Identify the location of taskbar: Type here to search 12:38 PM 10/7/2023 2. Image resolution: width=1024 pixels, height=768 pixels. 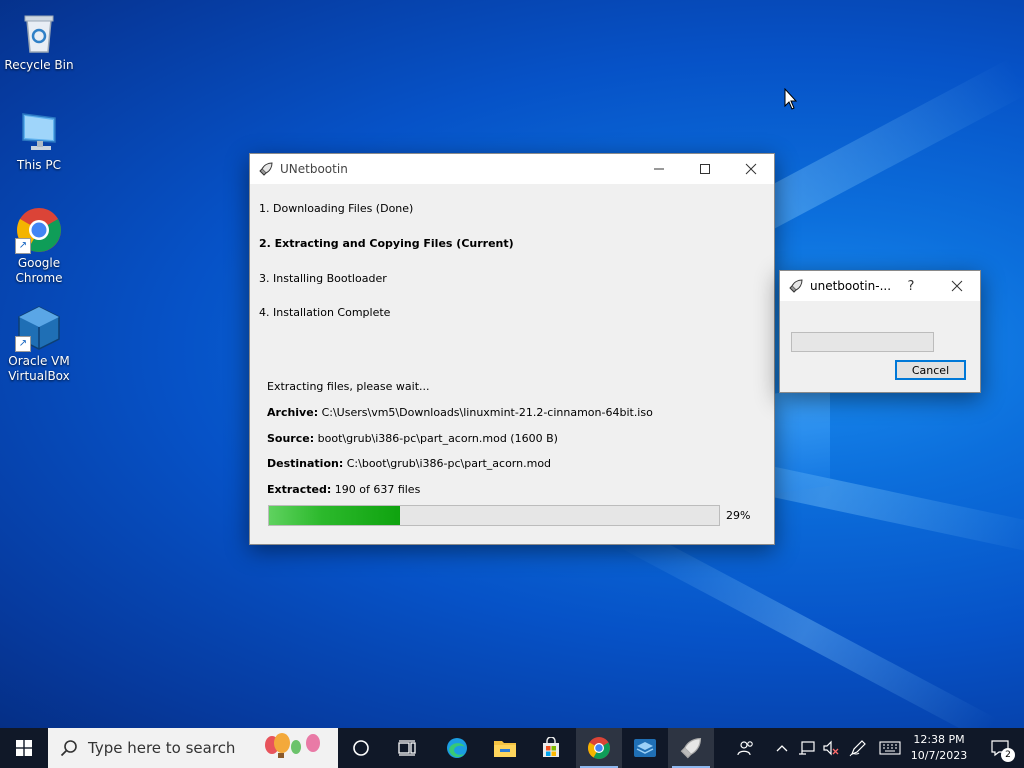
(512, 748).